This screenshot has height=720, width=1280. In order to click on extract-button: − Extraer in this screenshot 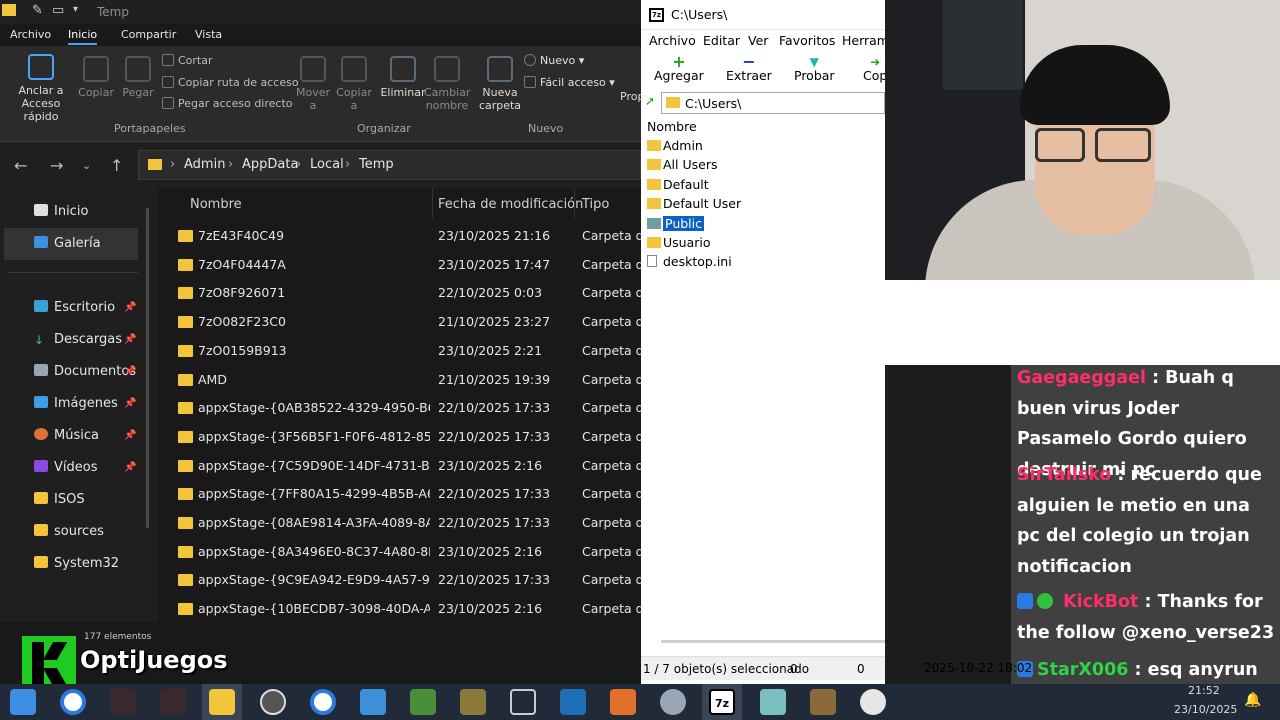, I will do `click(749, 69)`.